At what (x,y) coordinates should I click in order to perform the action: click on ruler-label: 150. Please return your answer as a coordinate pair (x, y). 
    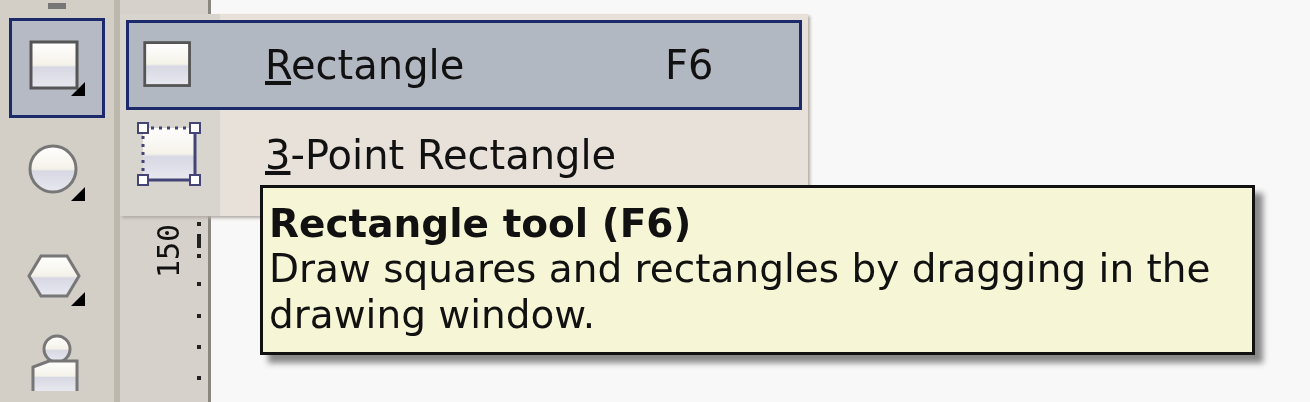
    Looking at the image, I should click on (169, 250).